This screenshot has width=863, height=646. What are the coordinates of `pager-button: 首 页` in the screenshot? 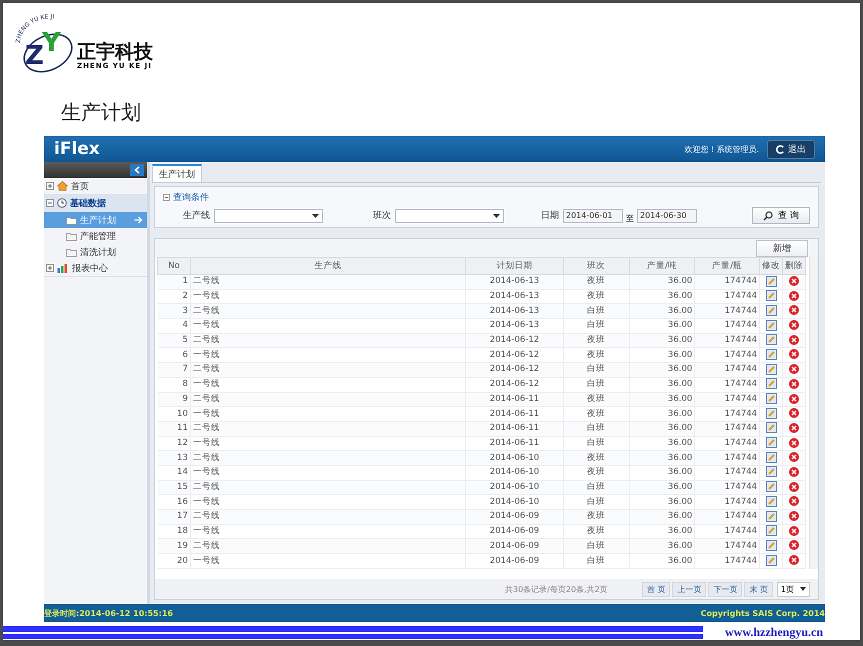 It's located at (656, 589).